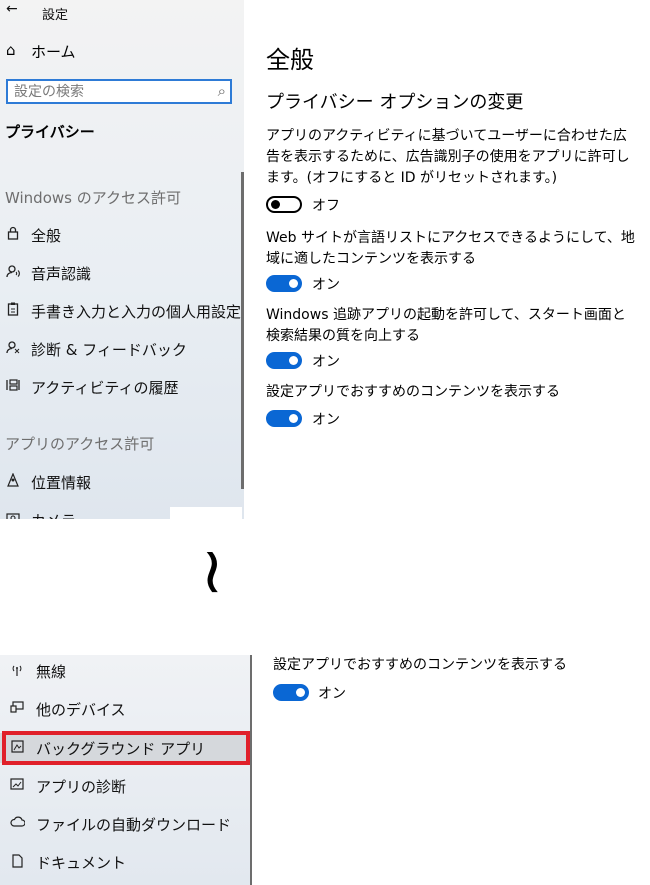 This screenshot has height=885, width=650. Describe the element at coordinates (13, 515) in the screenshot. I see `camera-icon` at that location.